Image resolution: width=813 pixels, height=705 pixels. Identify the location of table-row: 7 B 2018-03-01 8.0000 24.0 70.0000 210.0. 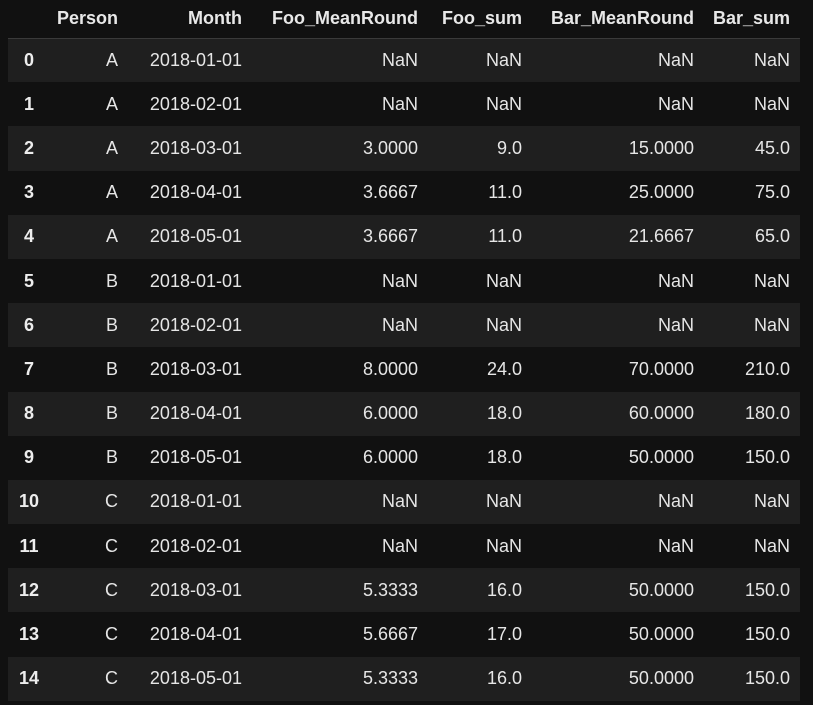
(404, 369).